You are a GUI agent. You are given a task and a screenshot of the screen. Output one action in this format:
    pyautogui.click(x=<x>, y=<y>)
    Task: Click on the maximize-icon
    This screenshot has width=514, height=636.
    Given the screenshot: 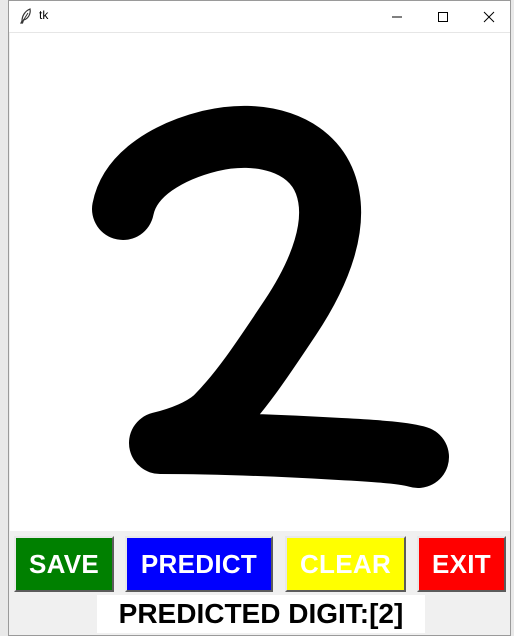 What is the action you would take?
    pyautogui.click(x=443, y=16)
    